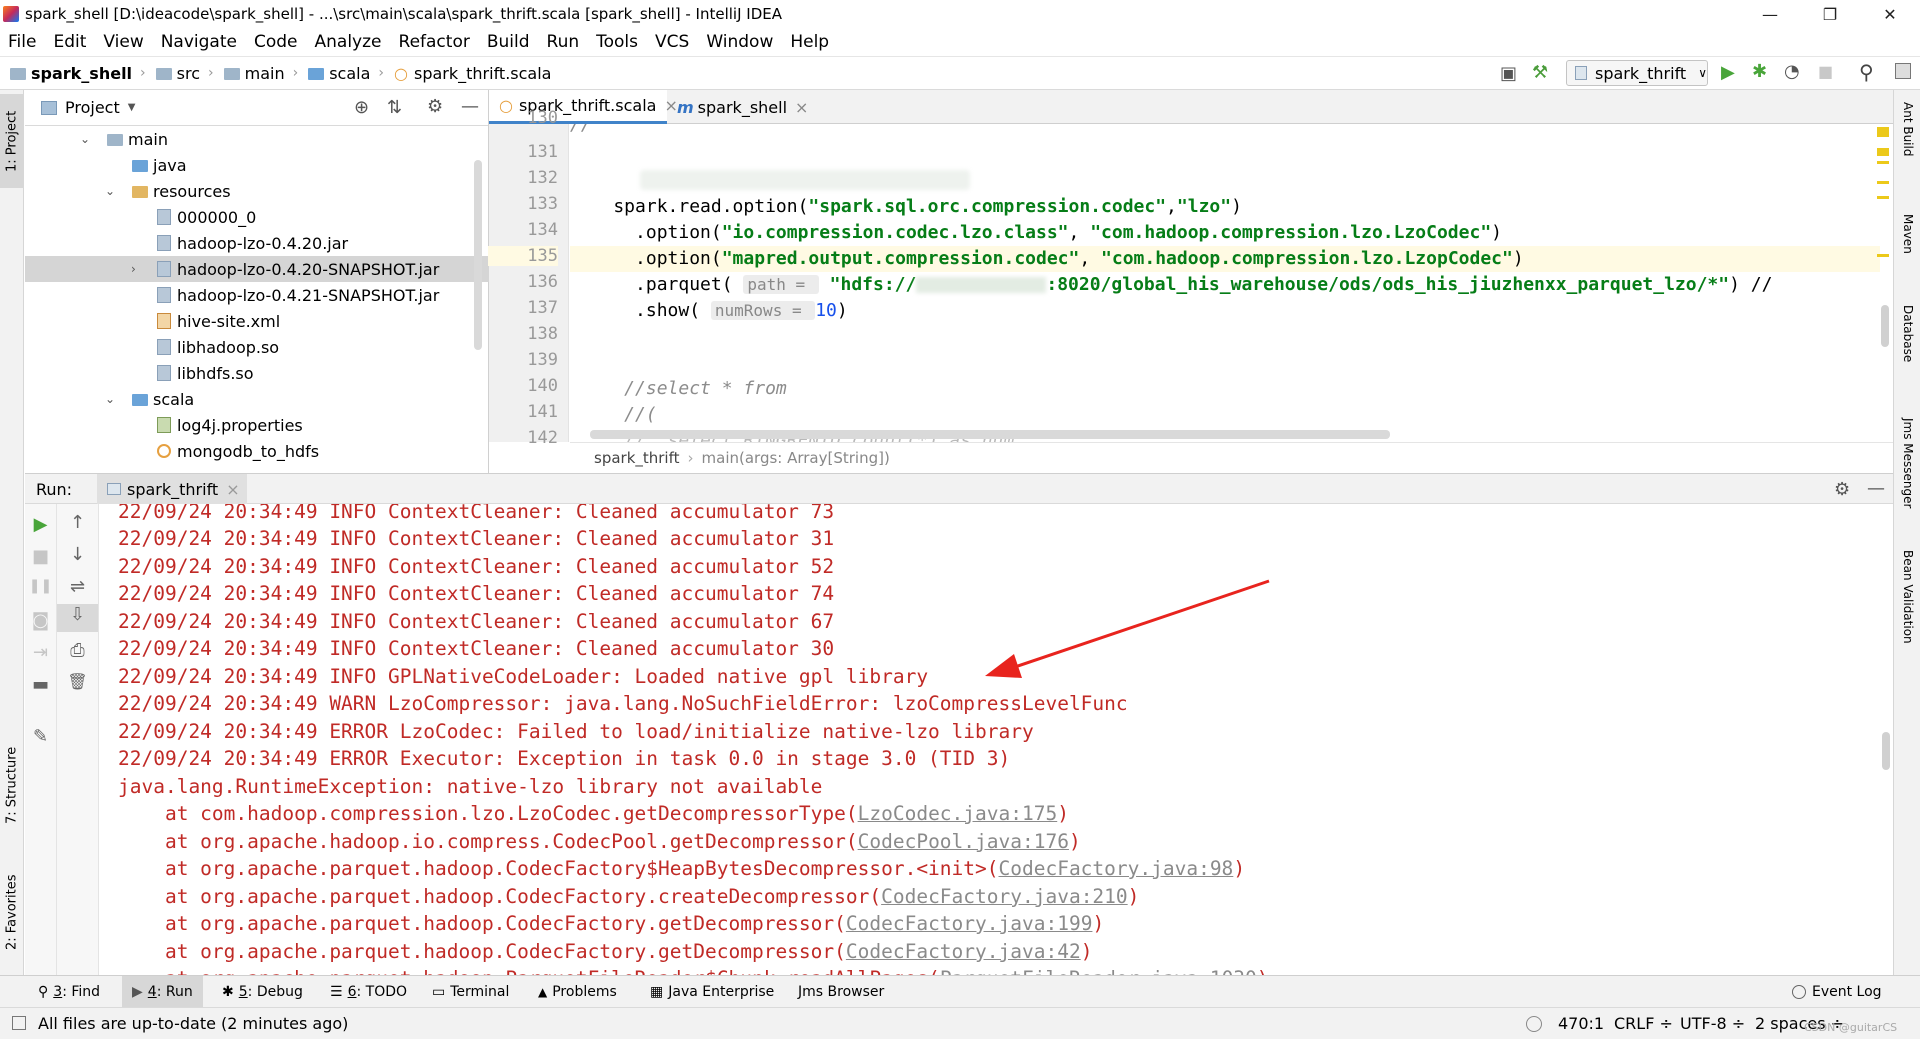 This screenshot has height=1039, width=1920. Describe the element at coordinates (77, 650) in the screenshot. I see `print-icon: ⎙` at that location.